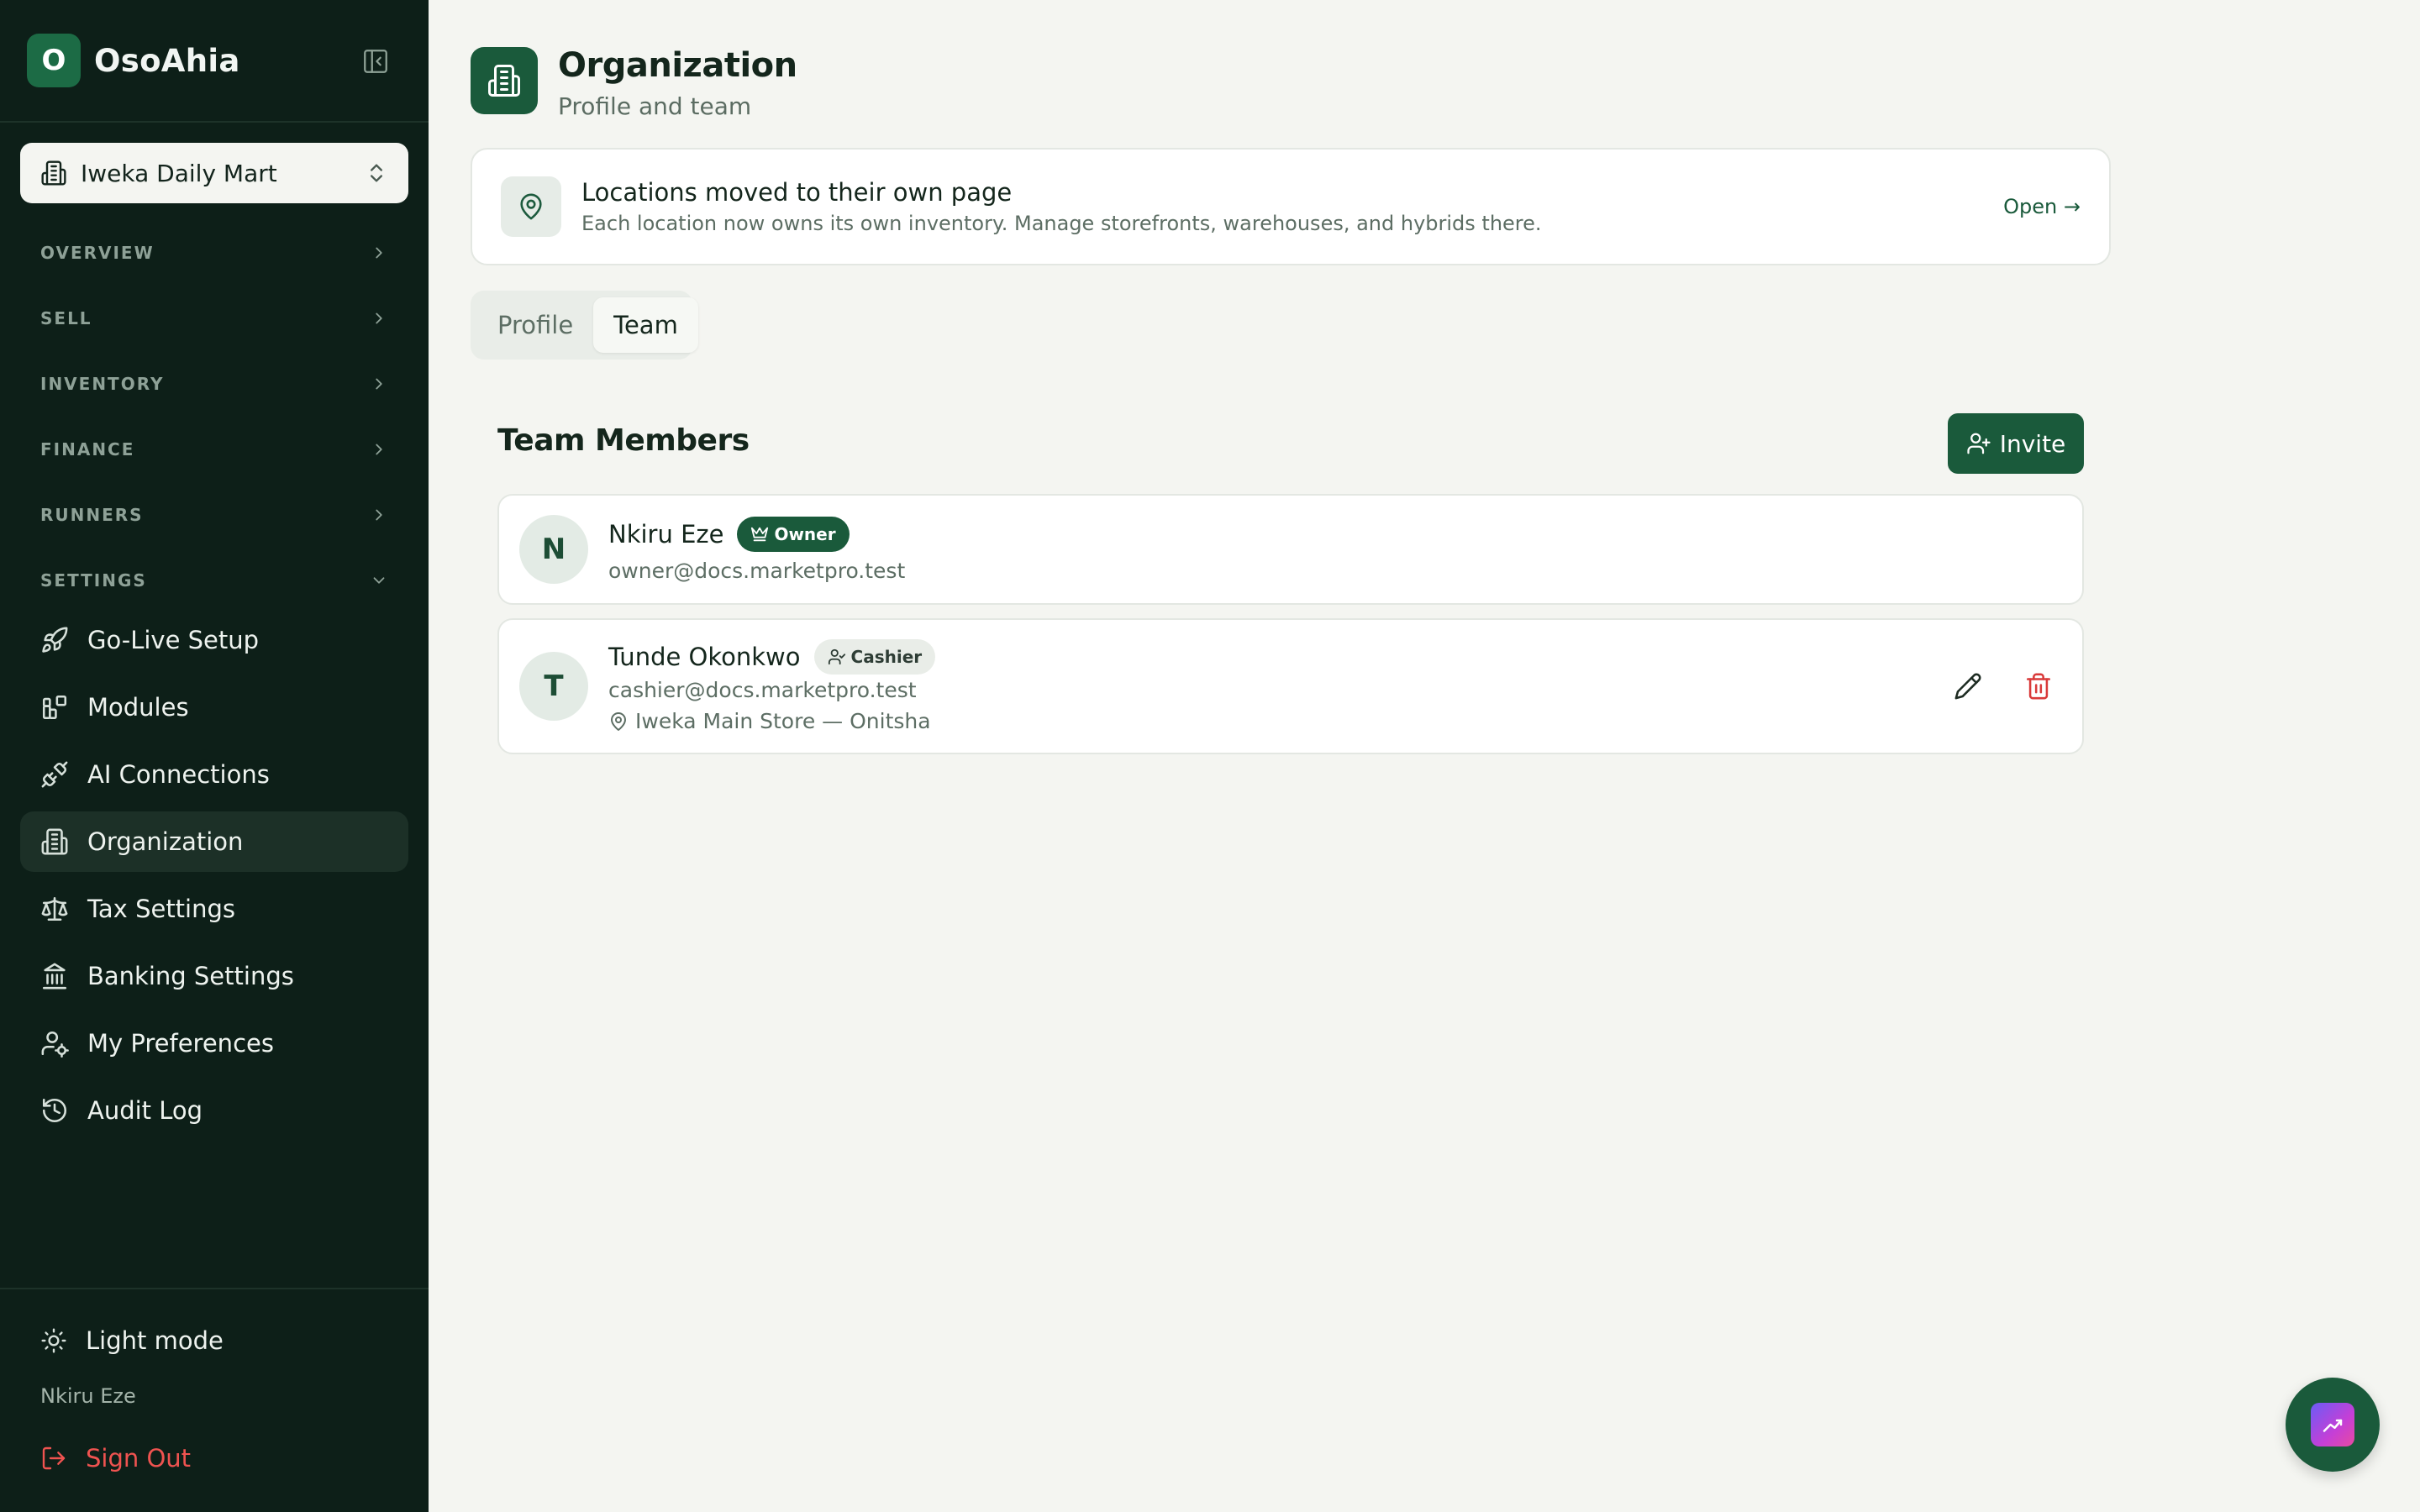 The width and height of the screenshot is (2420, 1512). What do you see at coordinates (375, 61) in the screenshot?
I see `sidebar-collapse-icon` at bounding box center [375, 61].